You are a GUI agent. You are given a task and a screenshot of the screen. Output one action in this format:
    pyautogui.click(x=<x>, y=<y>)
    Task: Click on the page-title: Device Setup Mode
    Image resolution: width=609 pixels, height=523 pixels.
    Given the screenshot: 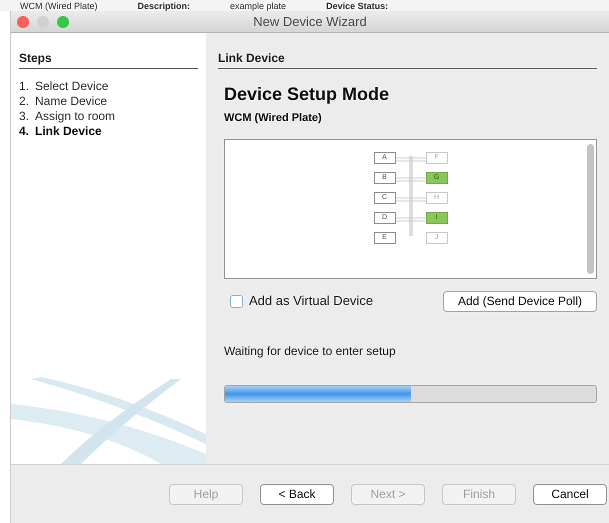 What is the action you would take?
    pyautogui.click(x=307, y=94)
    